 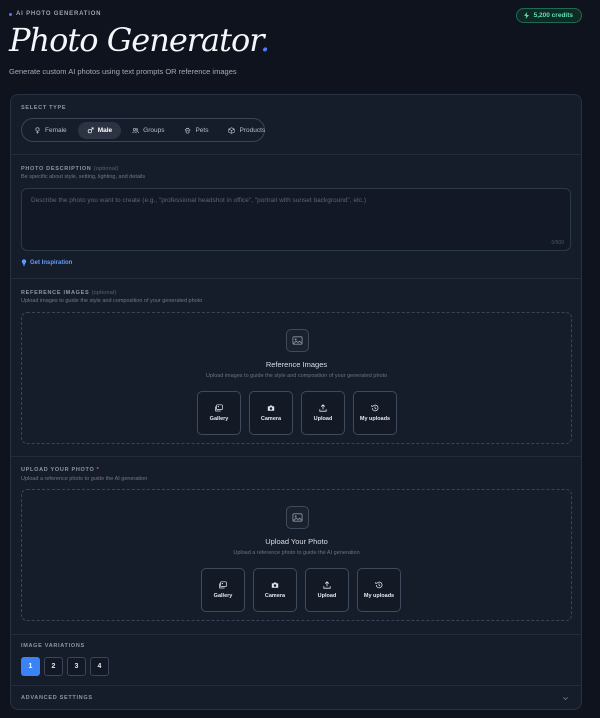 I want to click on get-inspiration-link: Get Inspiration, so click(x=46, y=262).